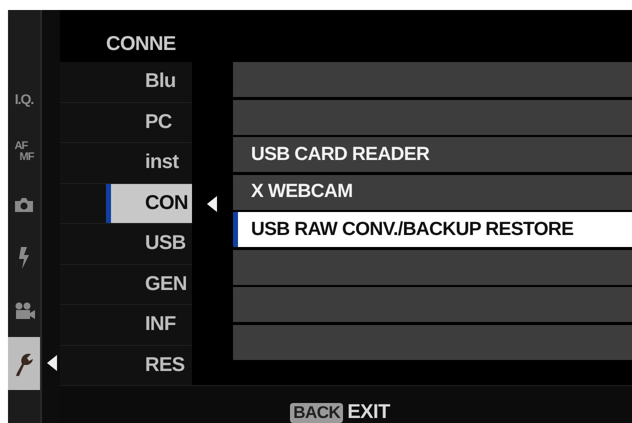  What do you see at coordinates (317, 413) in the screenshot?
I see `back-button: BACK` at bounding box center [317, 413].